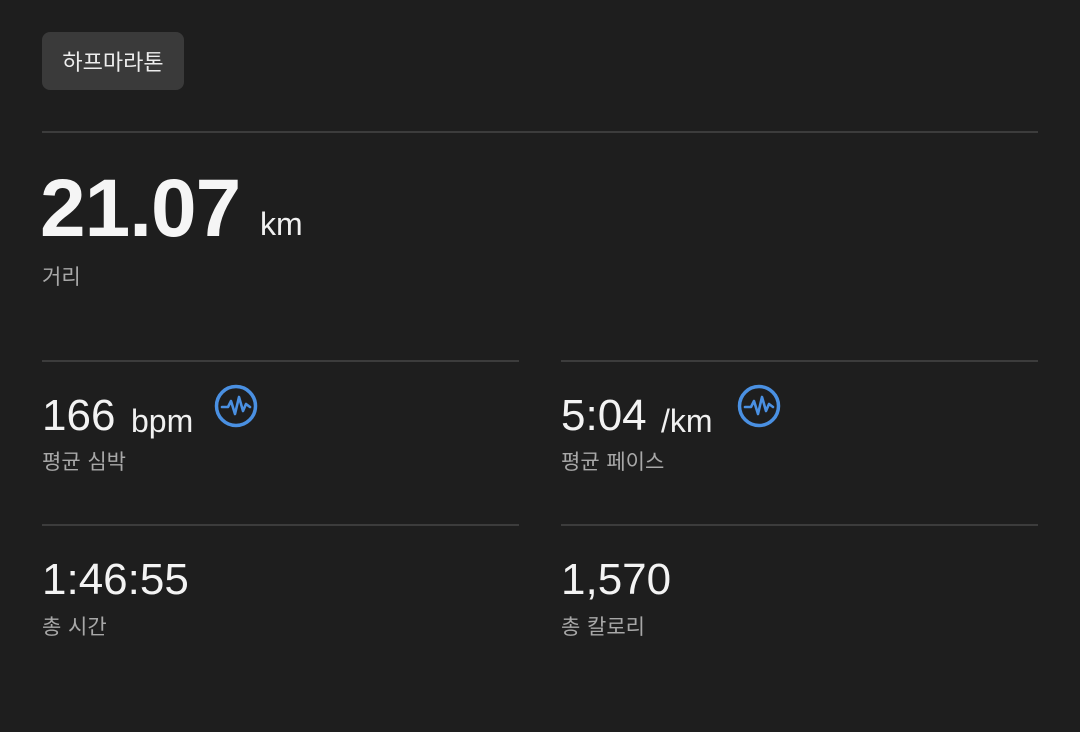  Describe the element at coordinates (74, 627) in the screenshot. I see `total-time-label: 총 시간` at that location.